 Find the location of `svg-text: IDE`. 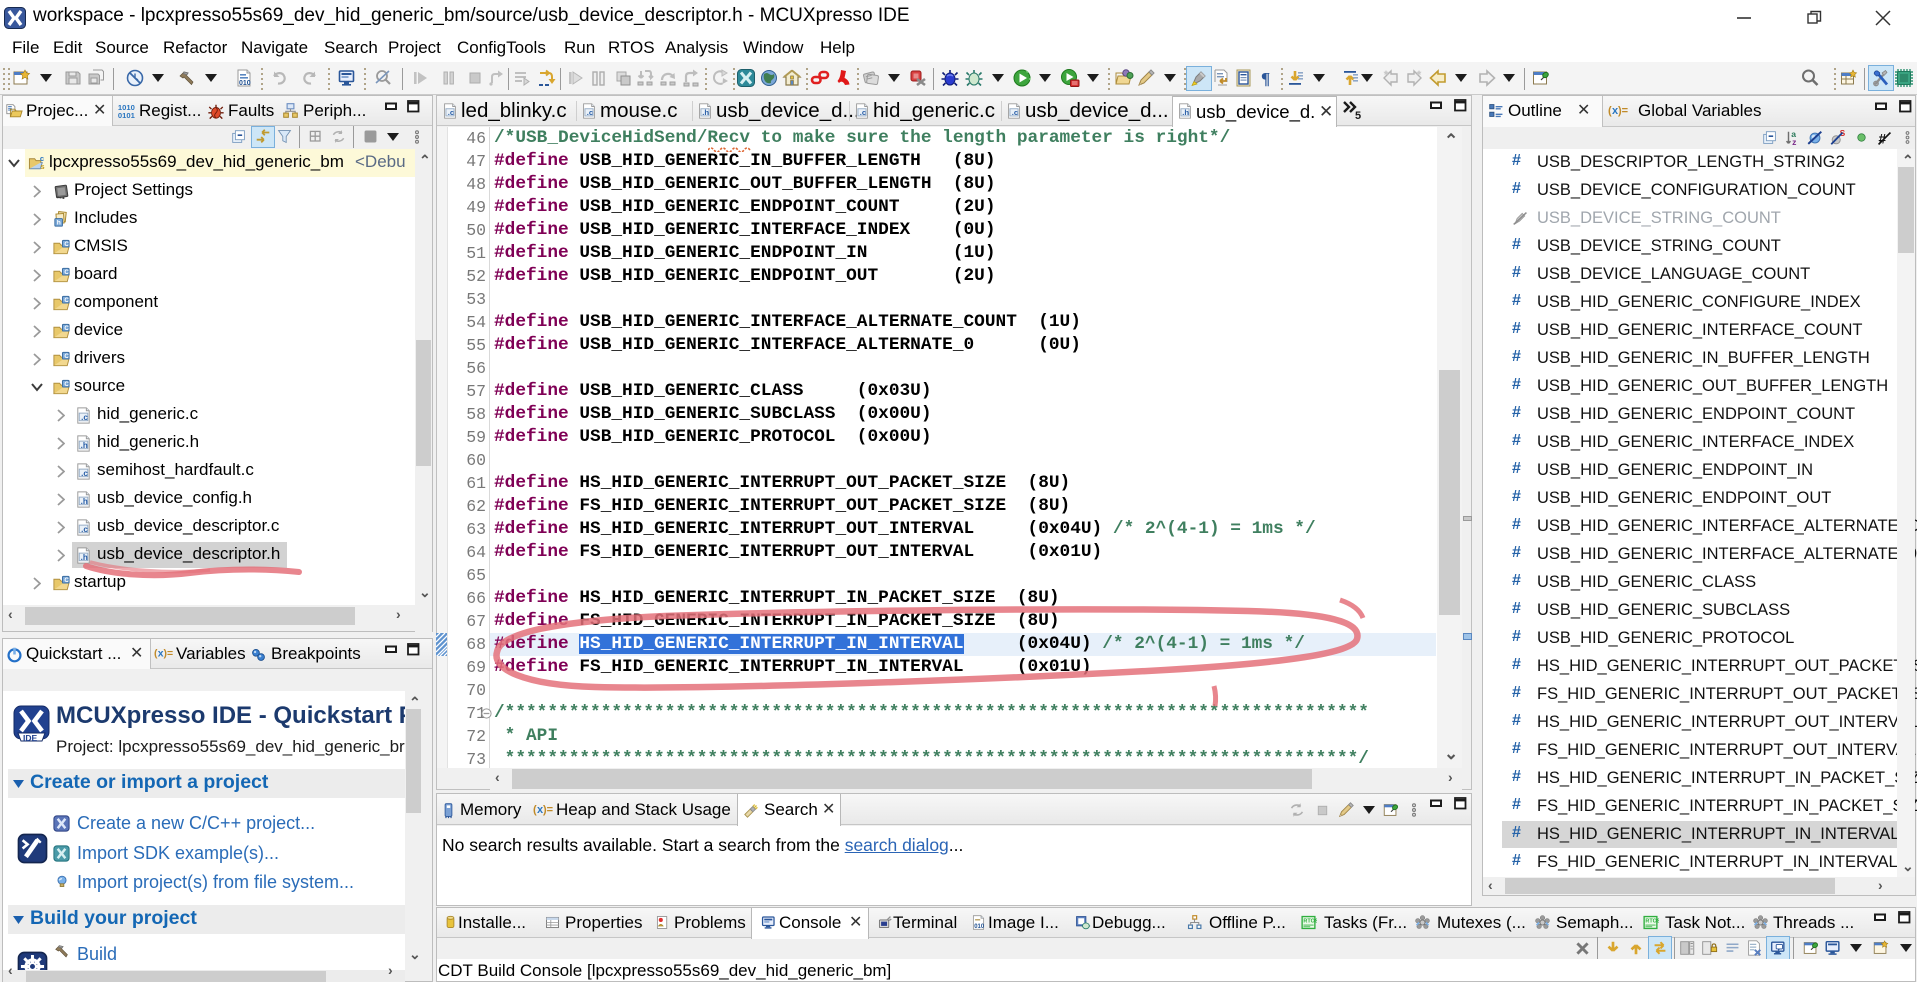

svg-text: IDE is located at coordinates (30, 738).